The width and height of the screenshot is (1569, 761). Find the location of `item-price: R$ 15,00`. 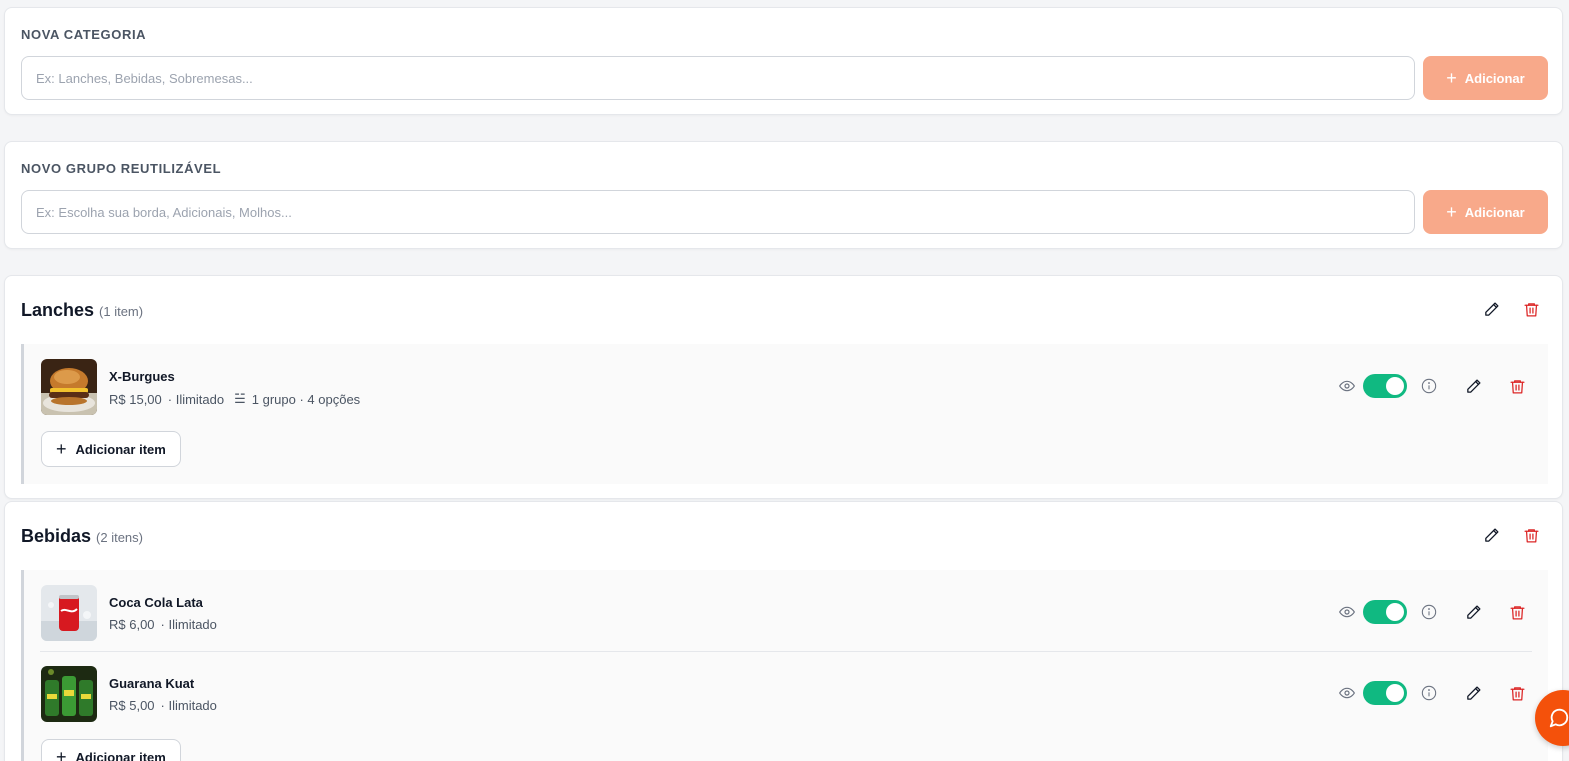

item-price: R$ 15,00 is located at coordinates (135, 399).